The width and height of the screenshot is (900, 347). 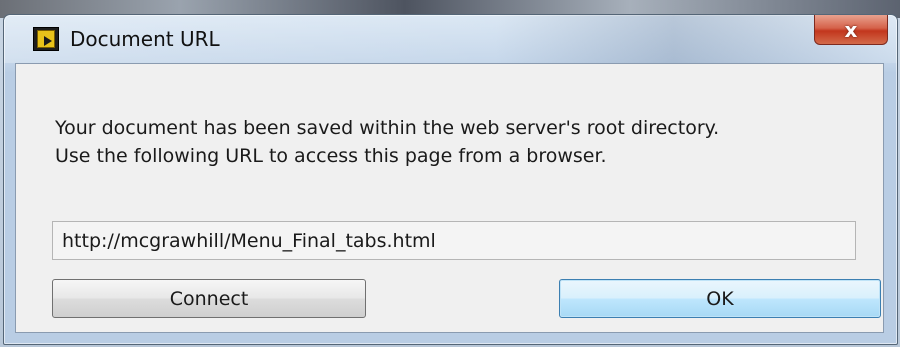 I want to click on url-field, so click(x=454, y=240).